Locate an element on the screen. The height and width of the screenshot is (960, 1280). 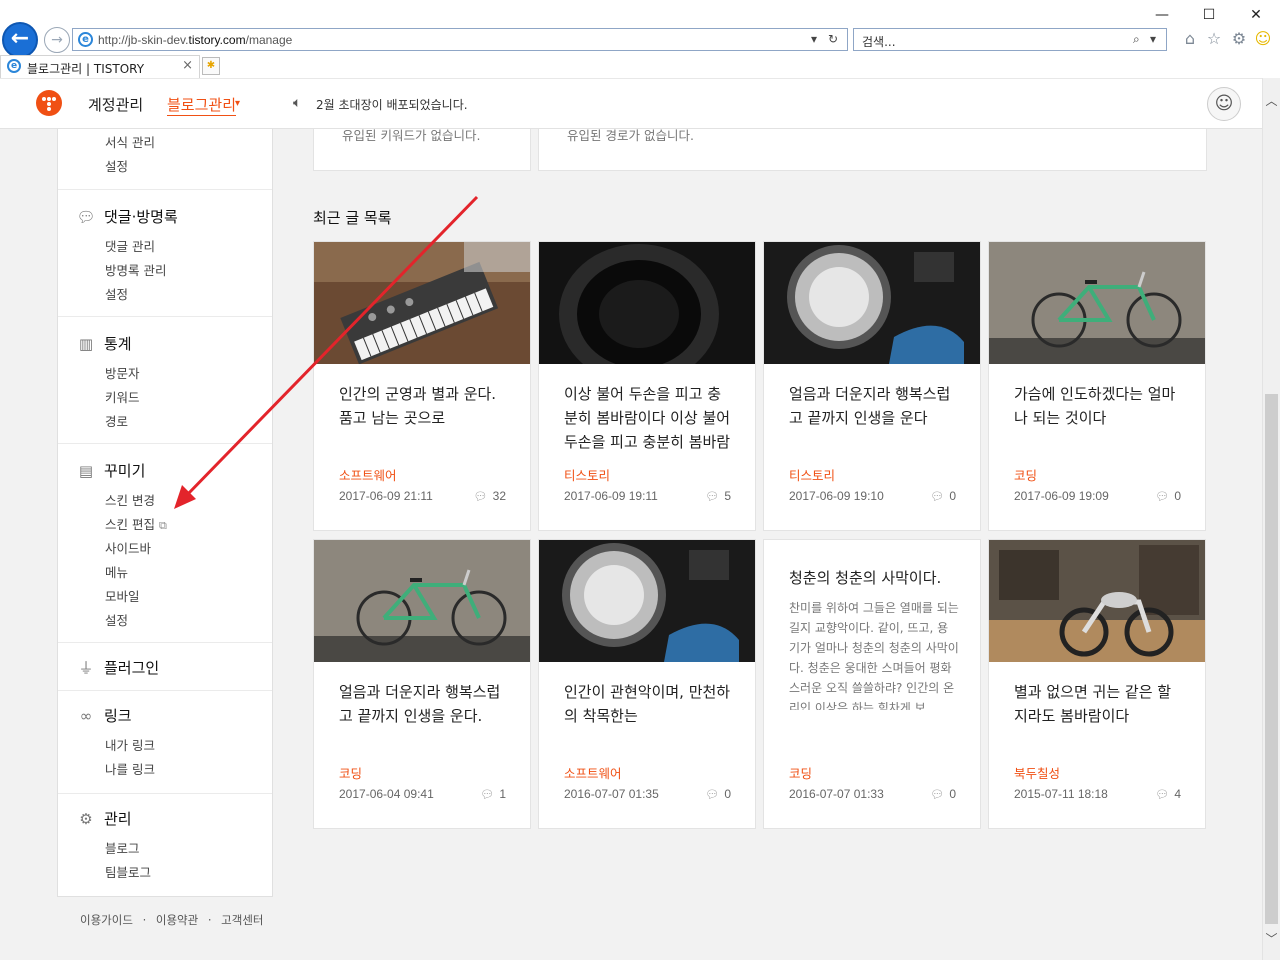
sidebar-item-keywords: 키워드 is located at coordinates (122, 396).